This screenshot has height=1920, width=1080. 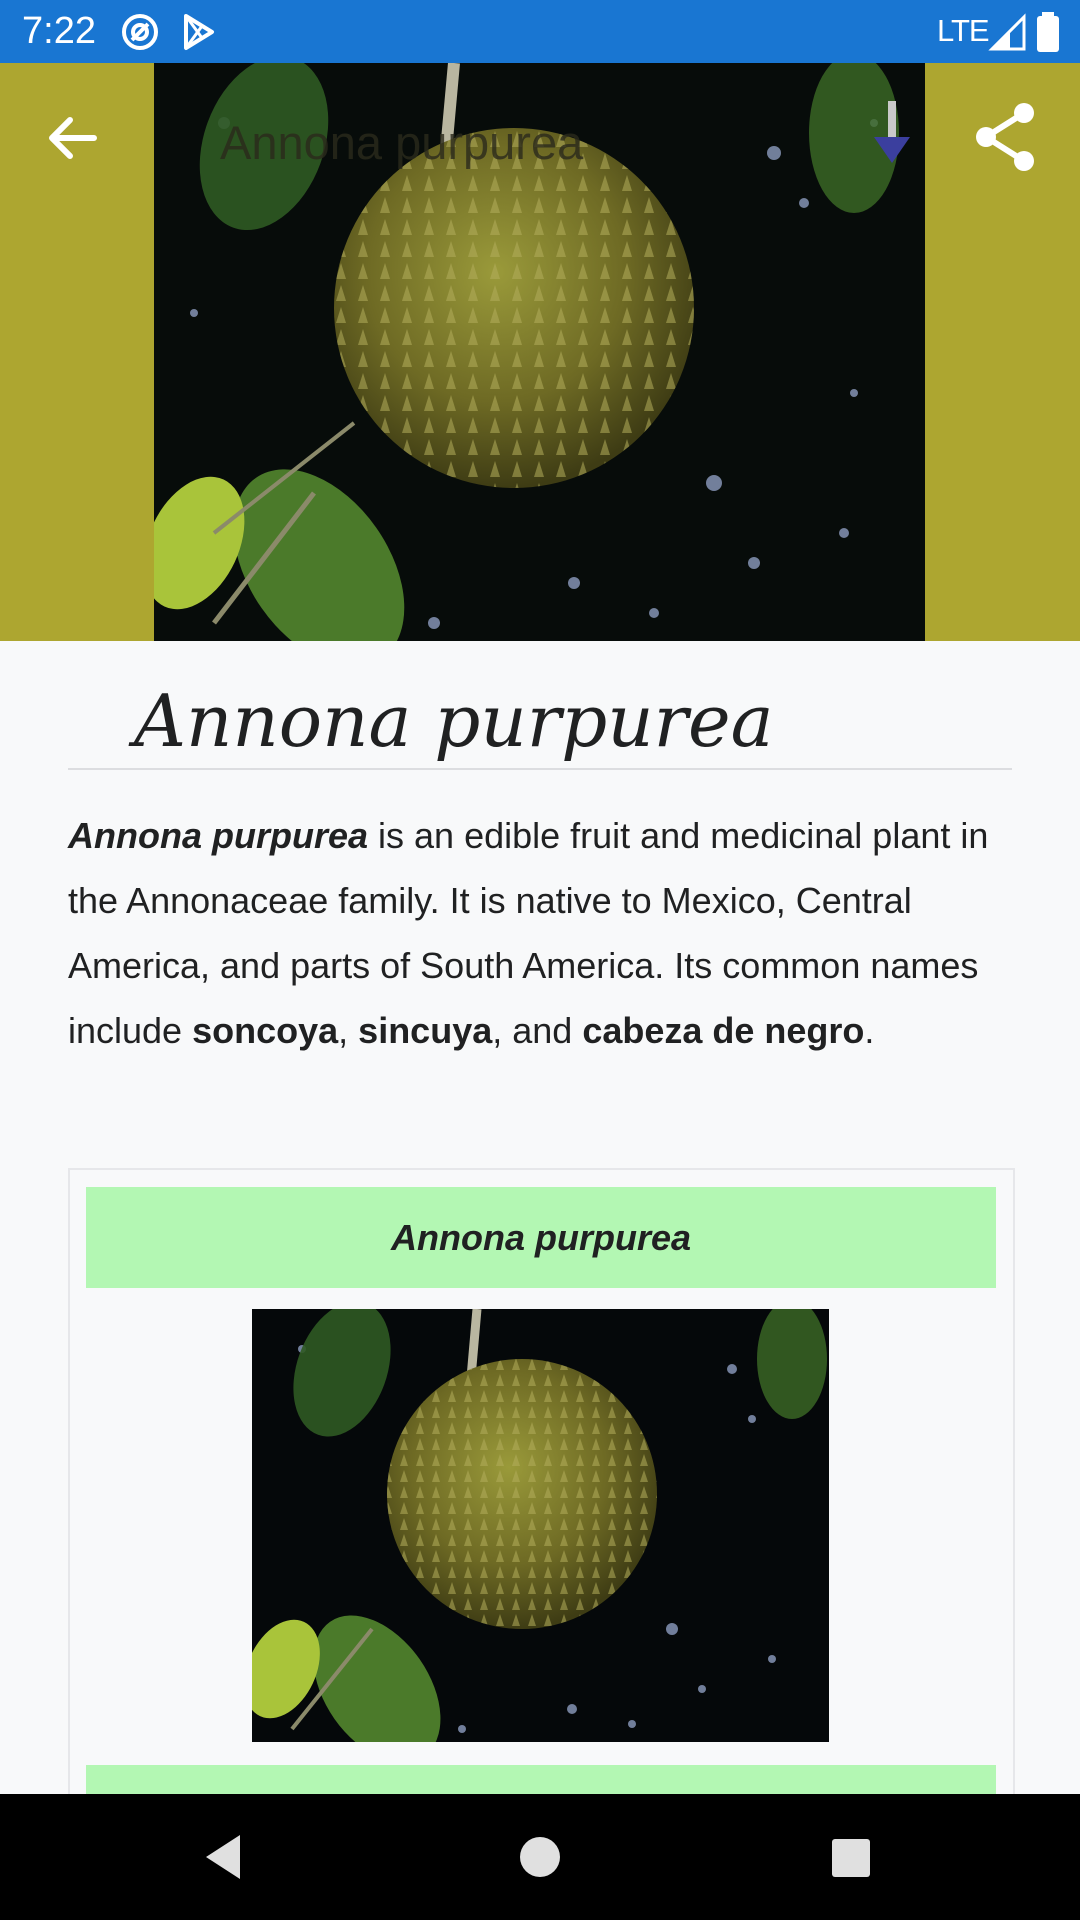 I want to click on lead-end: ., so click(x=869, y=1030).